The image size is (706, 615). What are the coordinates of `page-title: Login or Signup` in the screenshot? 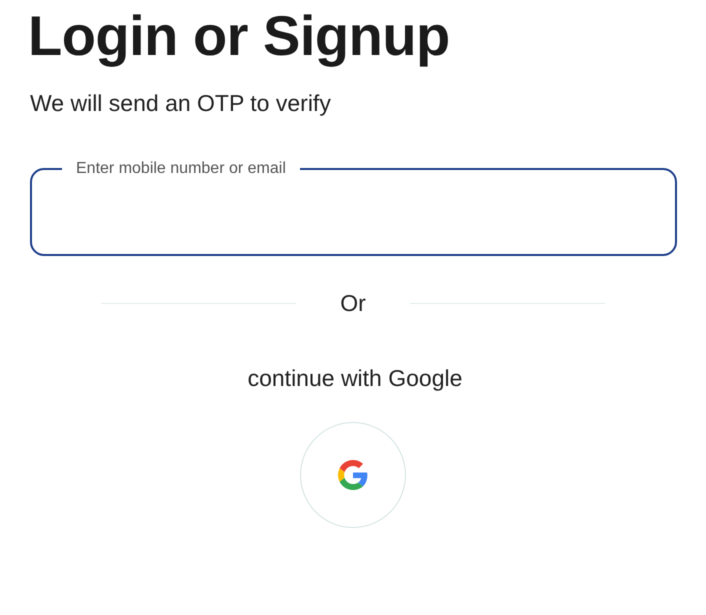 It's located at (239, 36).